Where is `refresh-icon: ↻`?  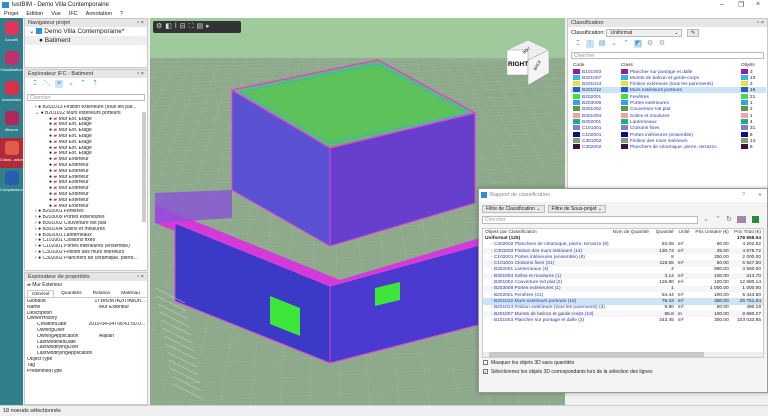 refresh-icon: ↻ is located at coordinates (729, 219).